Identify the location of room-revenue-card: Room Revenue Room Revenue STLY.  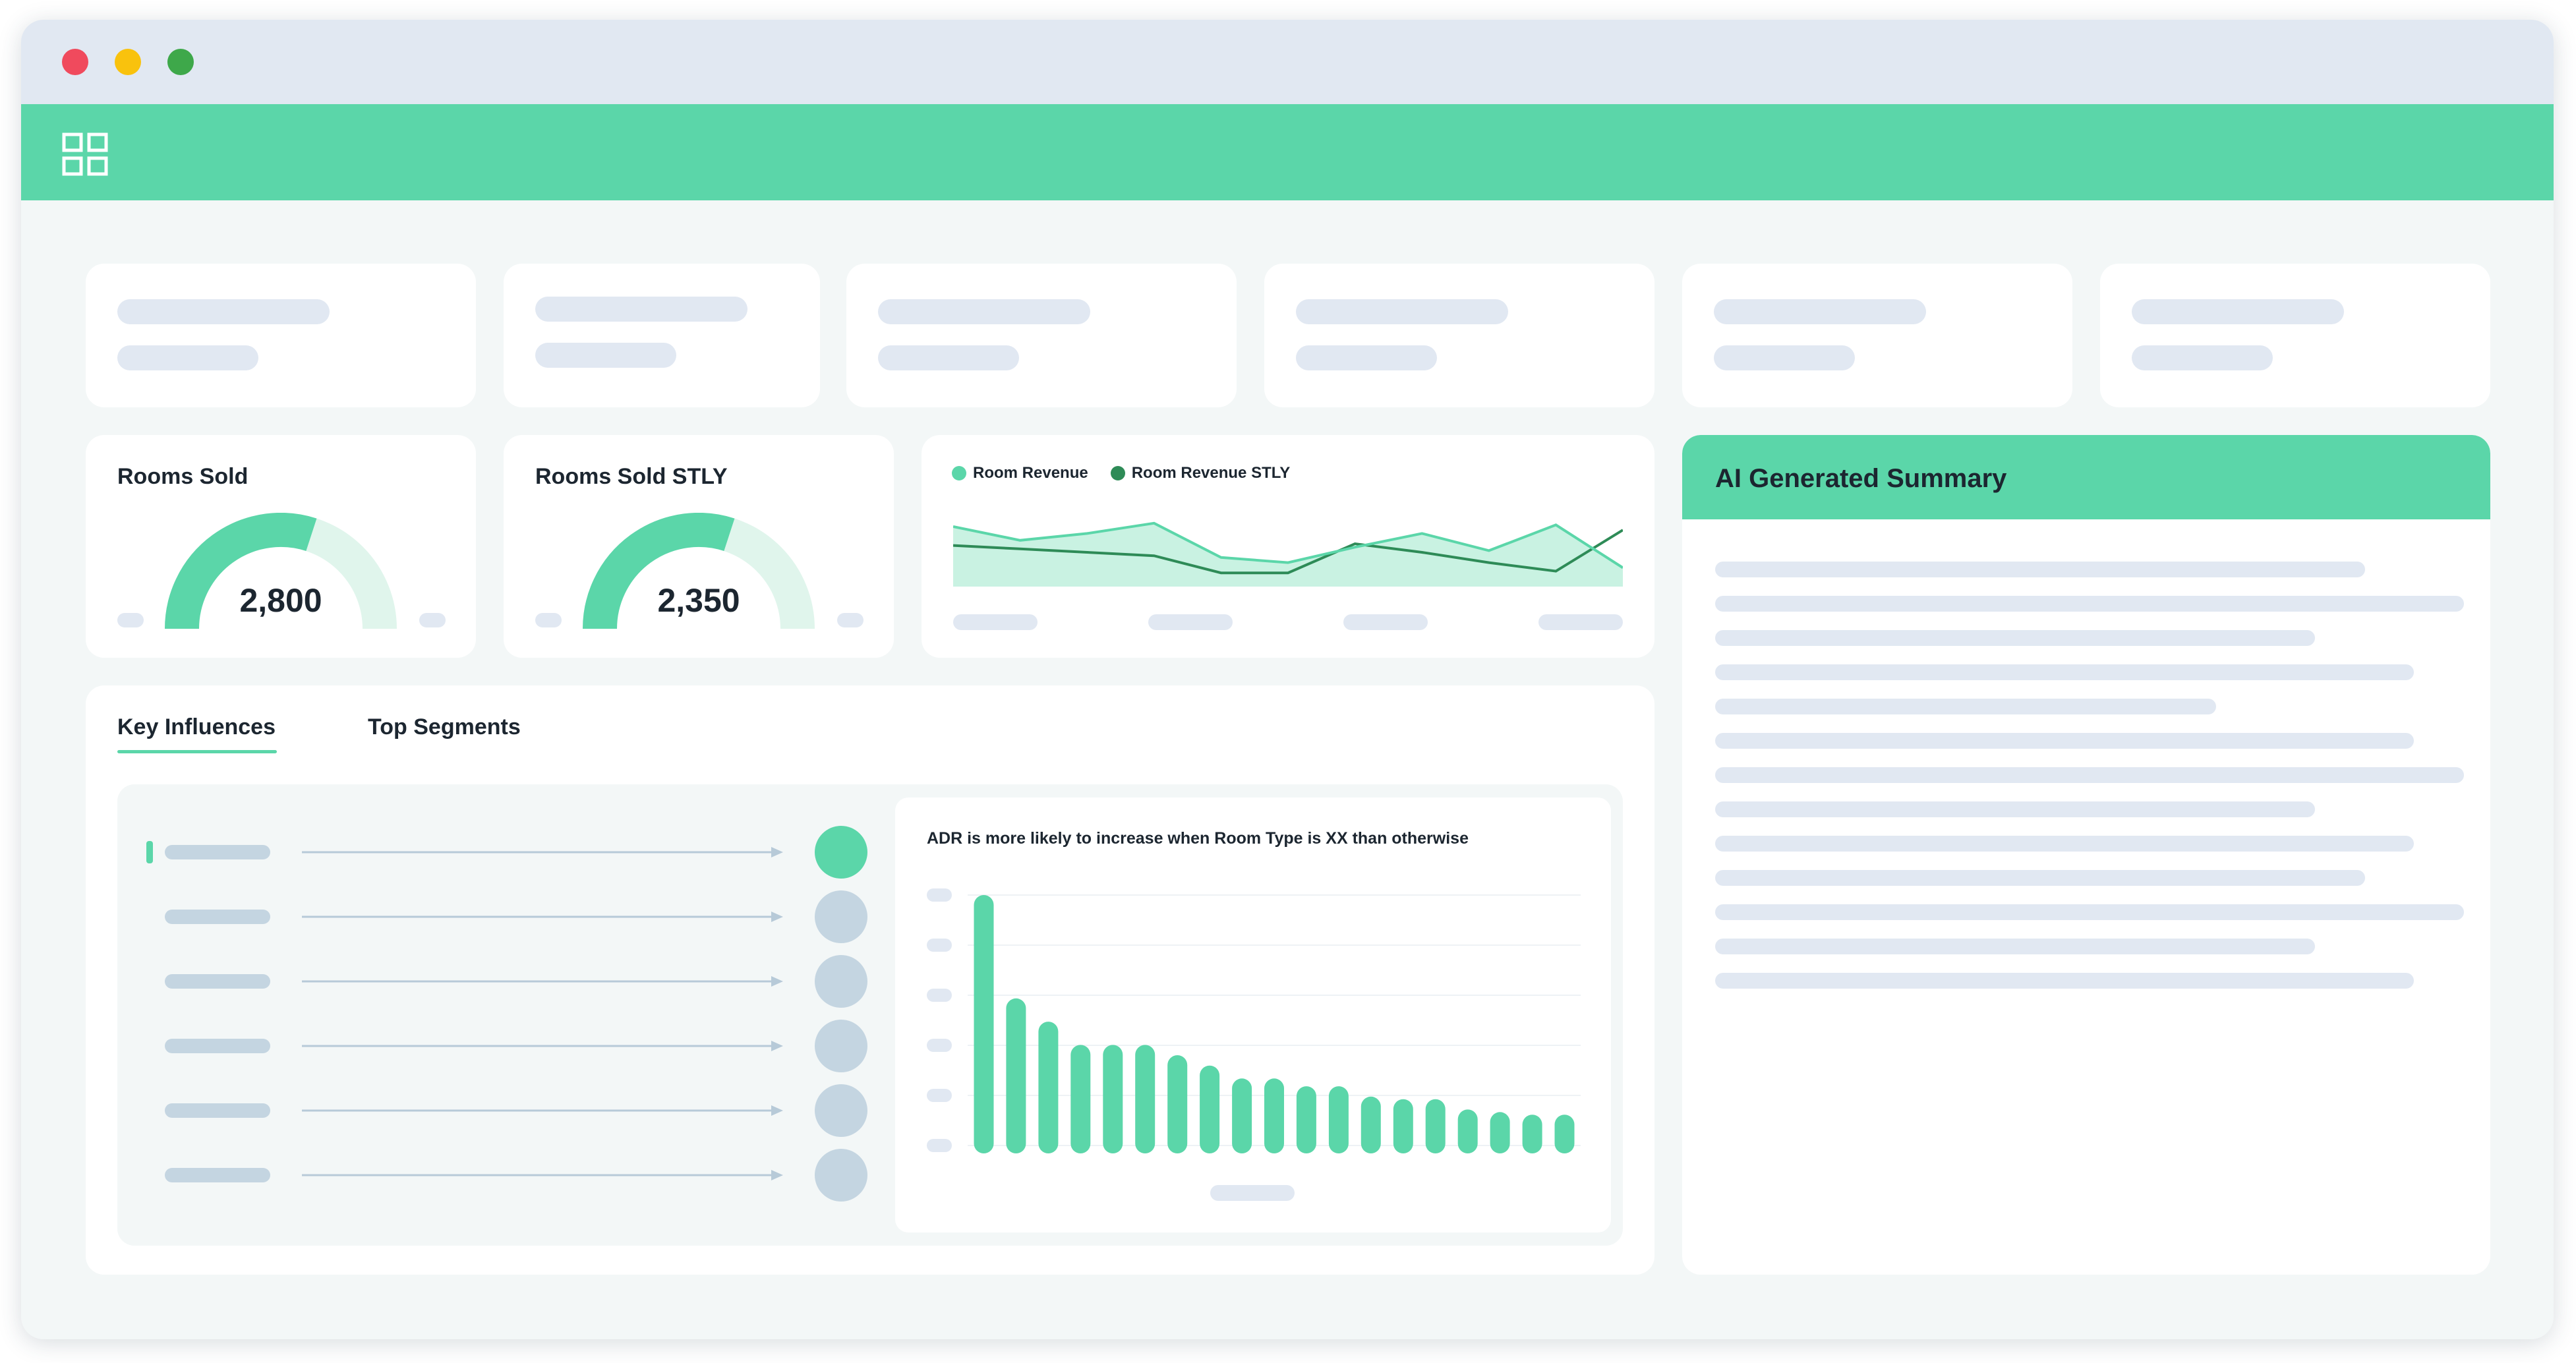
(1288, 546).